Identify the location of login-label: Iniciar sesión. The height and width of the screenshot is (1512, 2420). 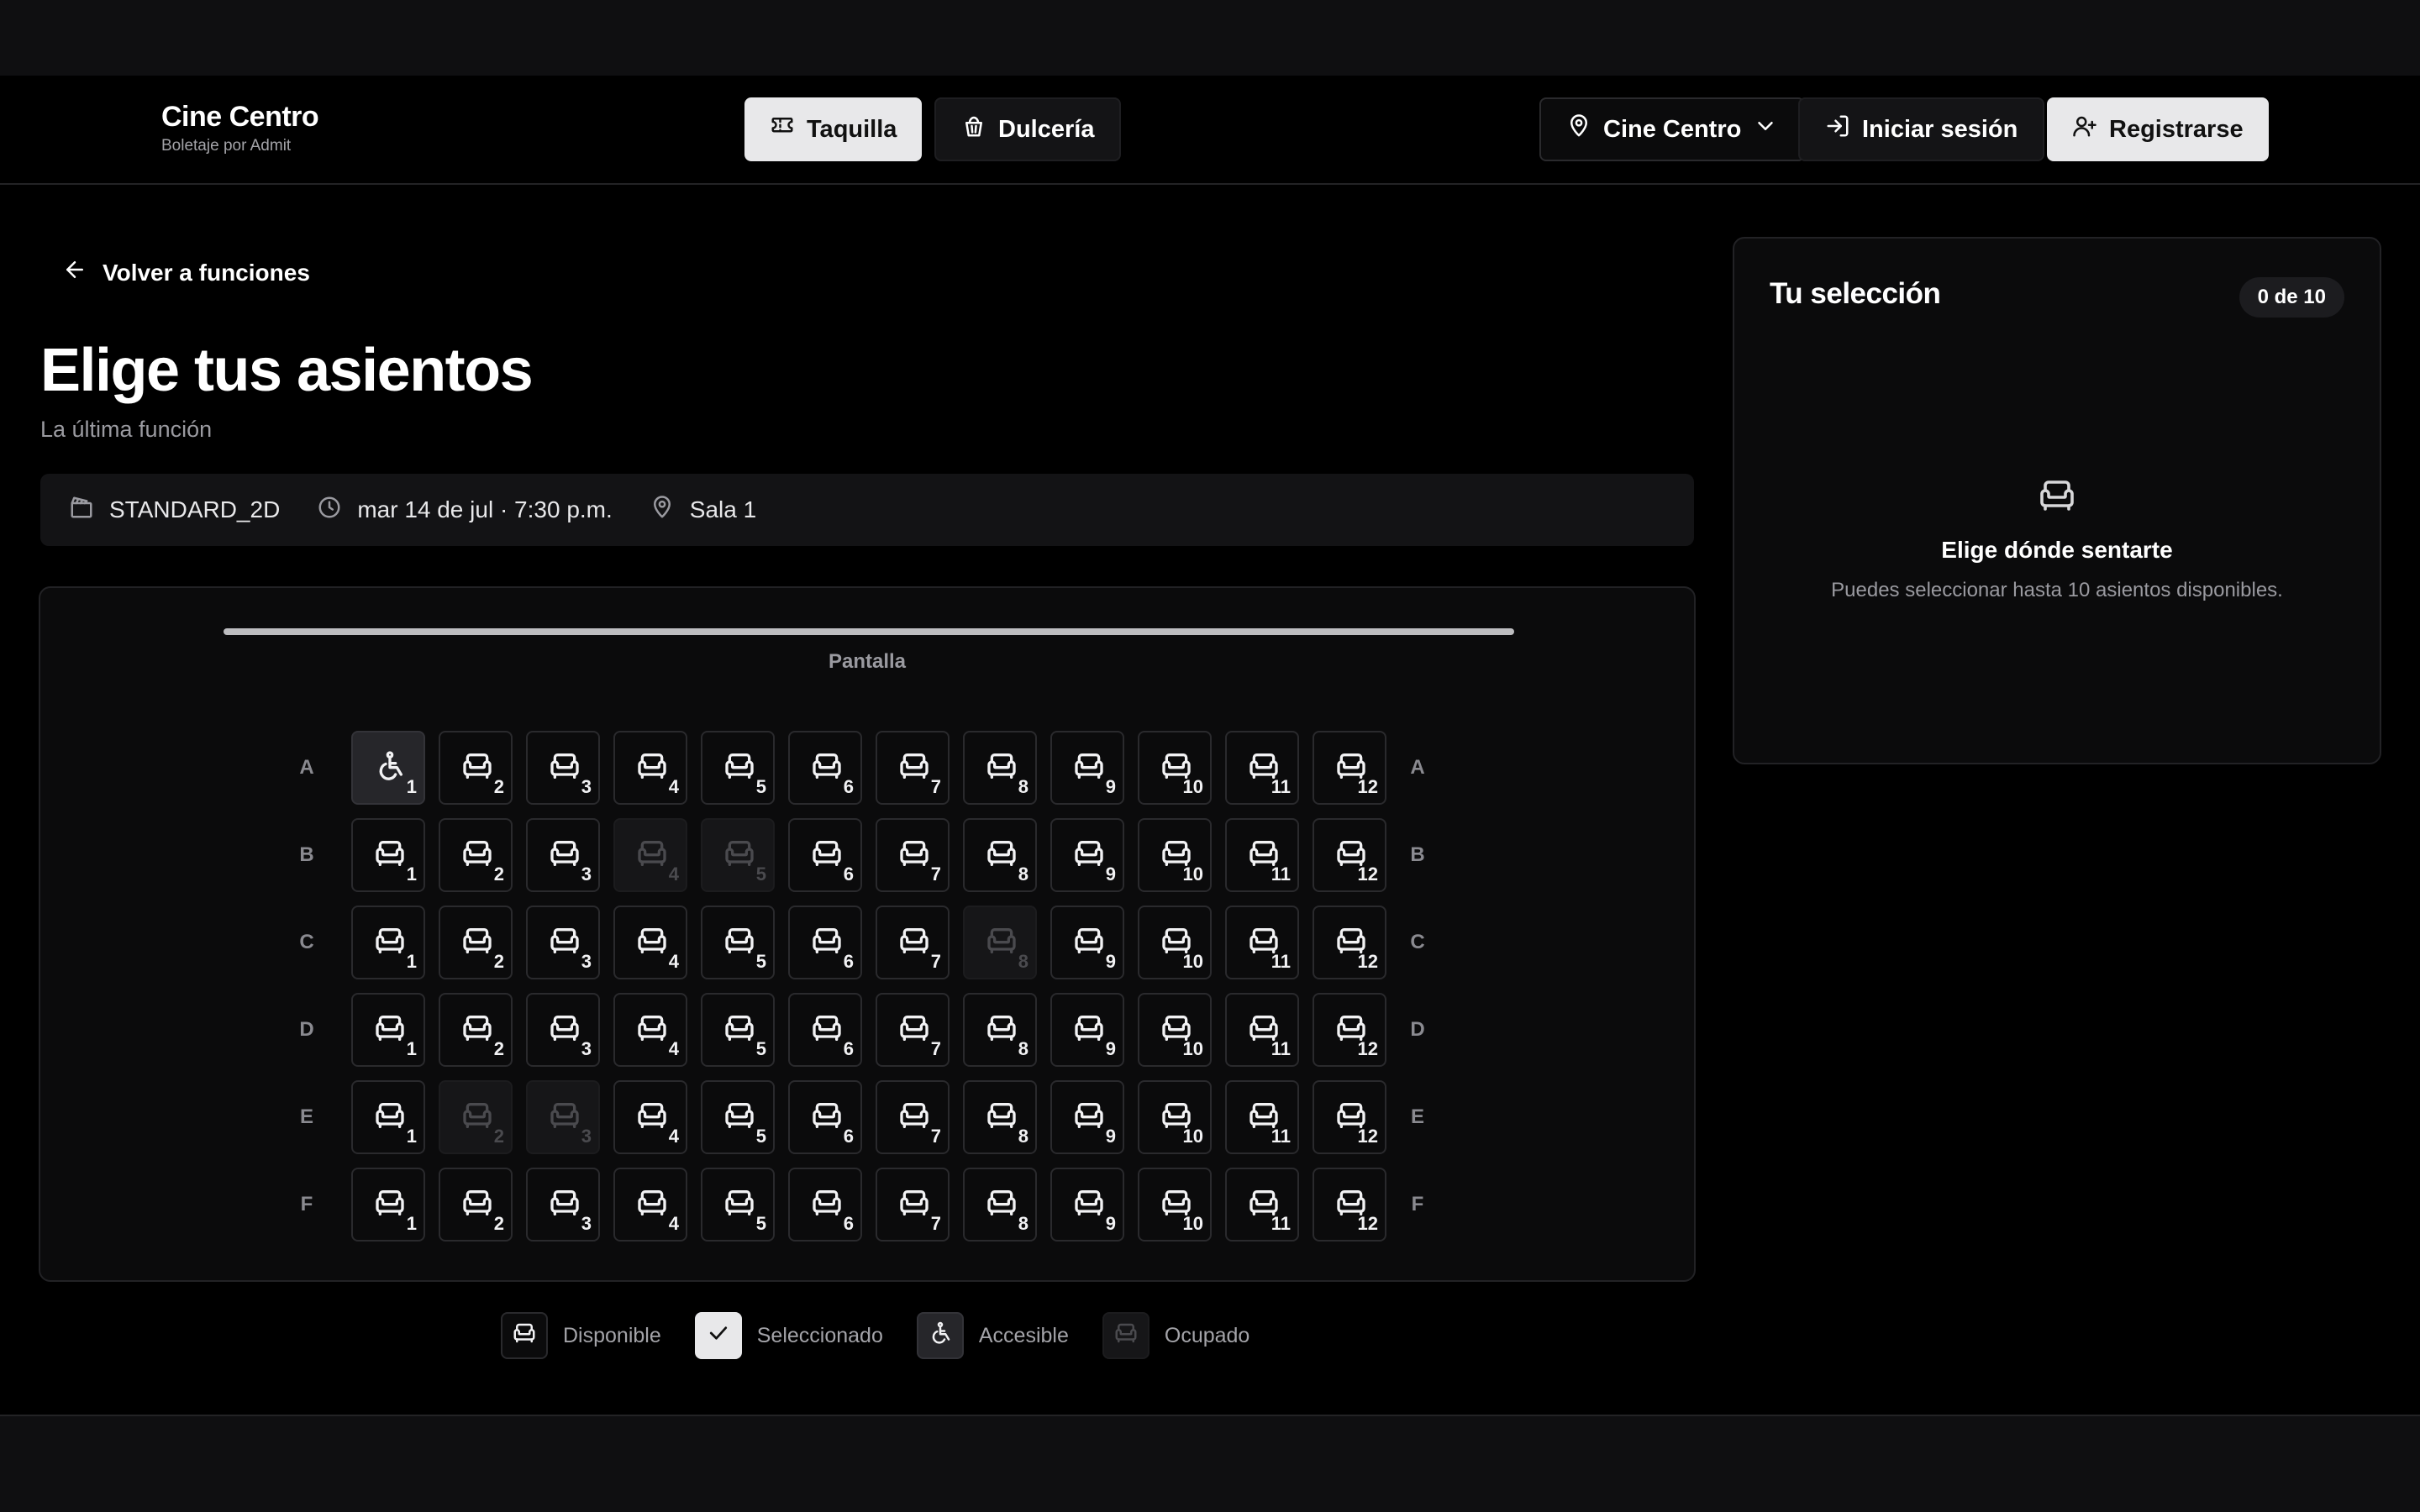
(1940, 129).